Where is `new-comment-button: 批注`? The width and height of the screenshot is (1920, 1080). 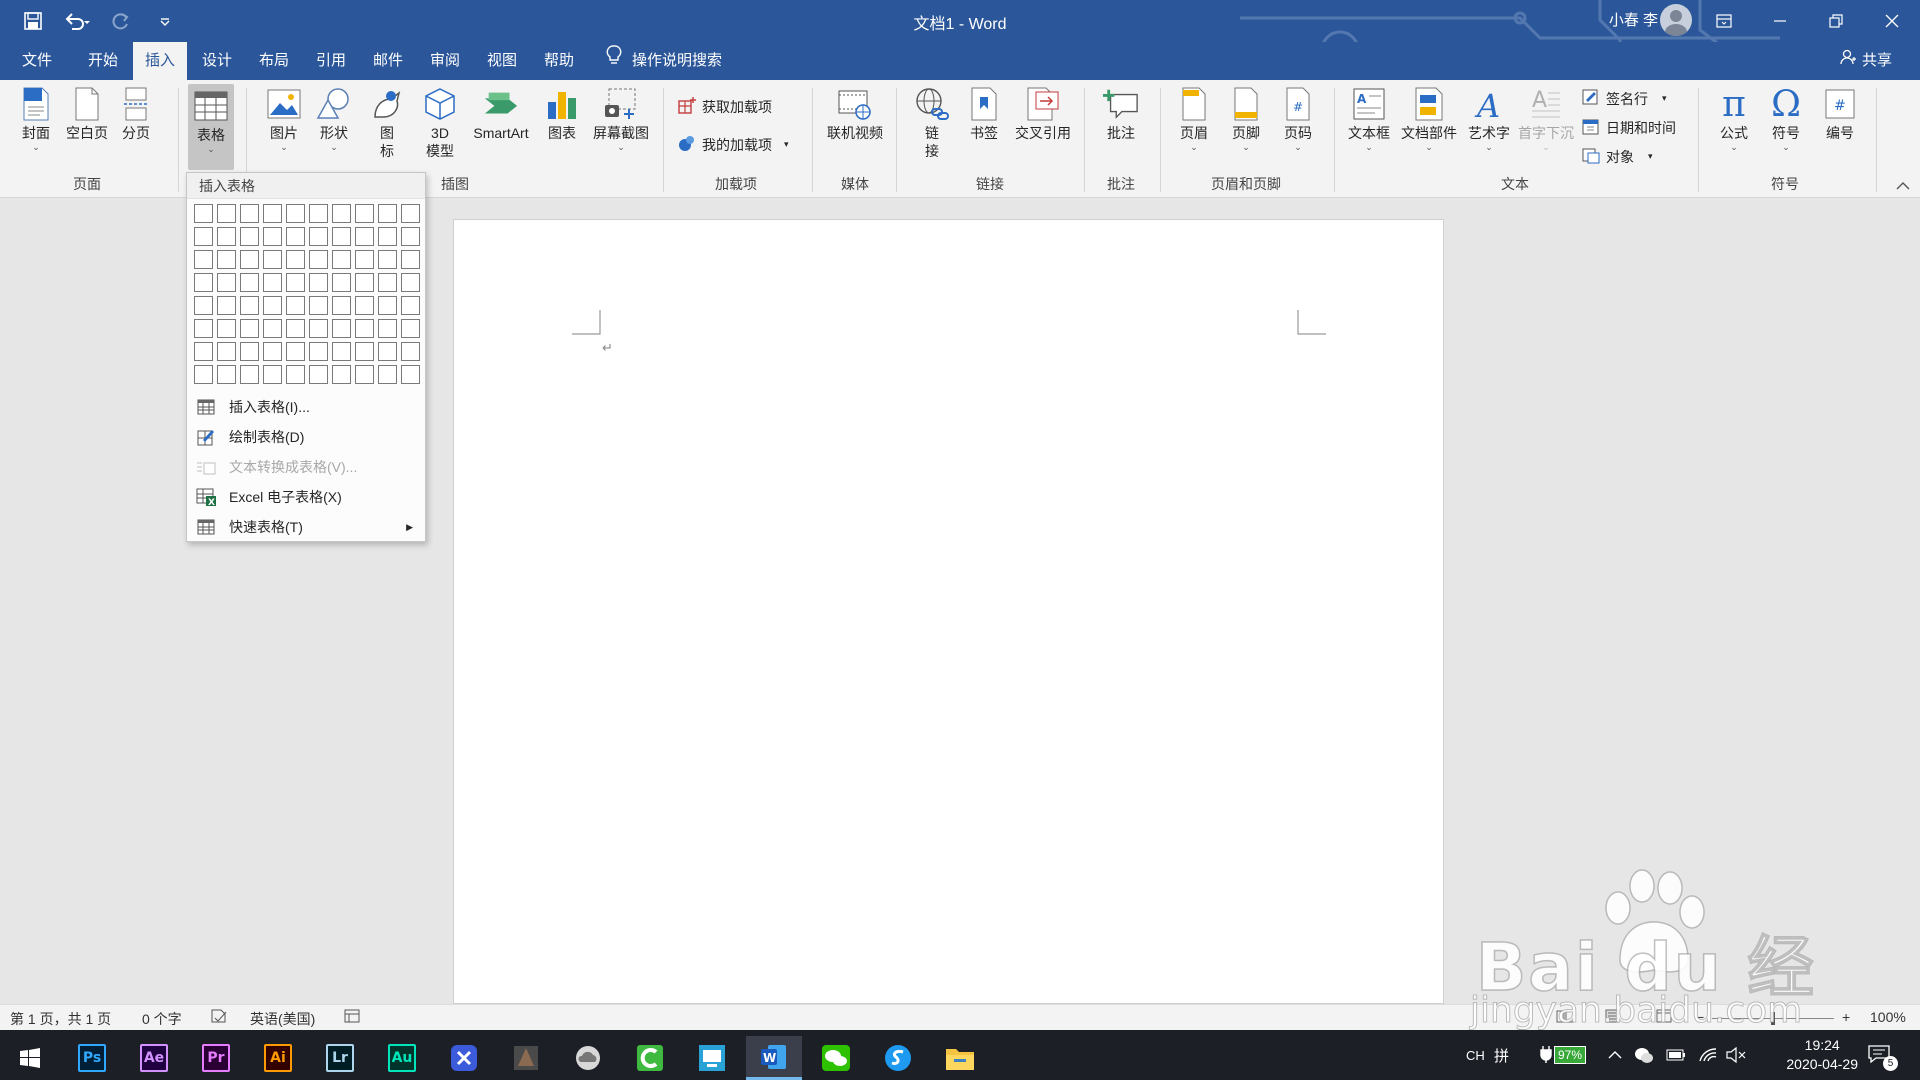 new-comment-button: 批注 is located at coordinates (1121, 114).